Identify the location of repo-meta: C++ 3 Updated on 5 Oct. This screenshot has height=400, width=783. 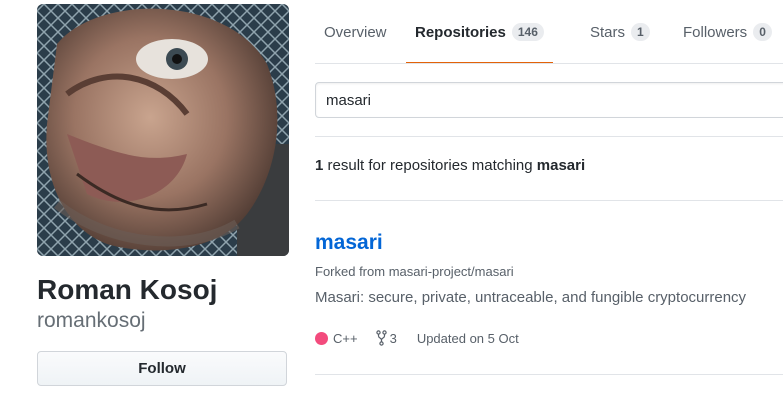
(417, 338).